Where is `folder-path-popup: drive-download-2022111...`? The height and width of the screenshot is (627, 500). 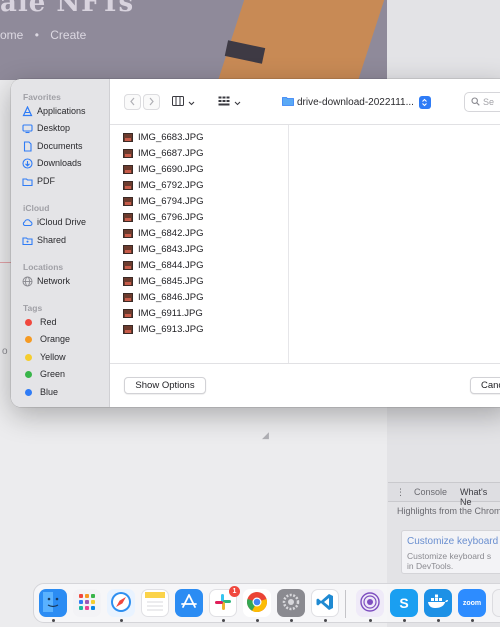
folder-path-popup: drive-download-2022111... is located at coordinates (356, 102).